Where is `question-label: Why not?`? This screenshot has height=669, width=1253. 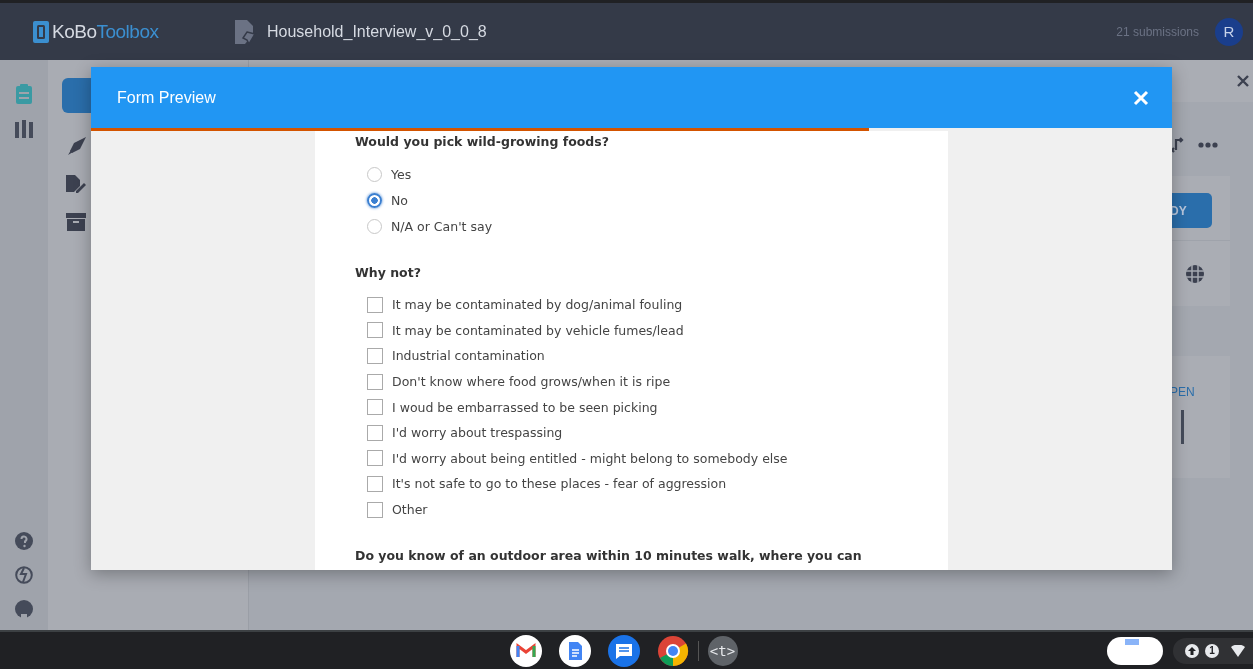 question-label: Why not? is located at coordinates (388, 272).